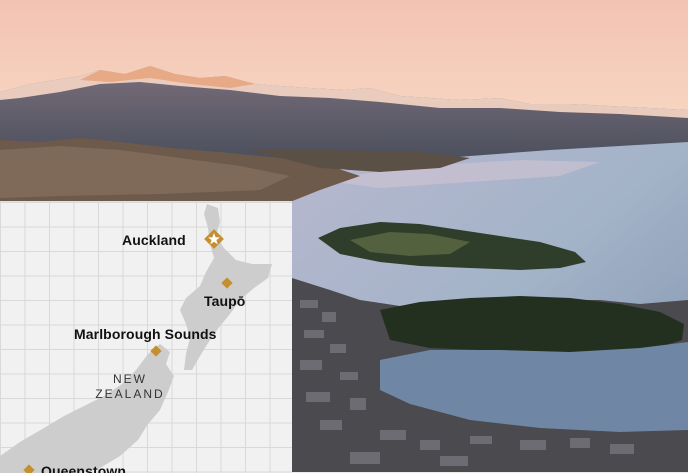  What do you see at coordinates (214, 239) in the screenshot?
I see `auckland-marker-icon` at bounding box center [214, 239].